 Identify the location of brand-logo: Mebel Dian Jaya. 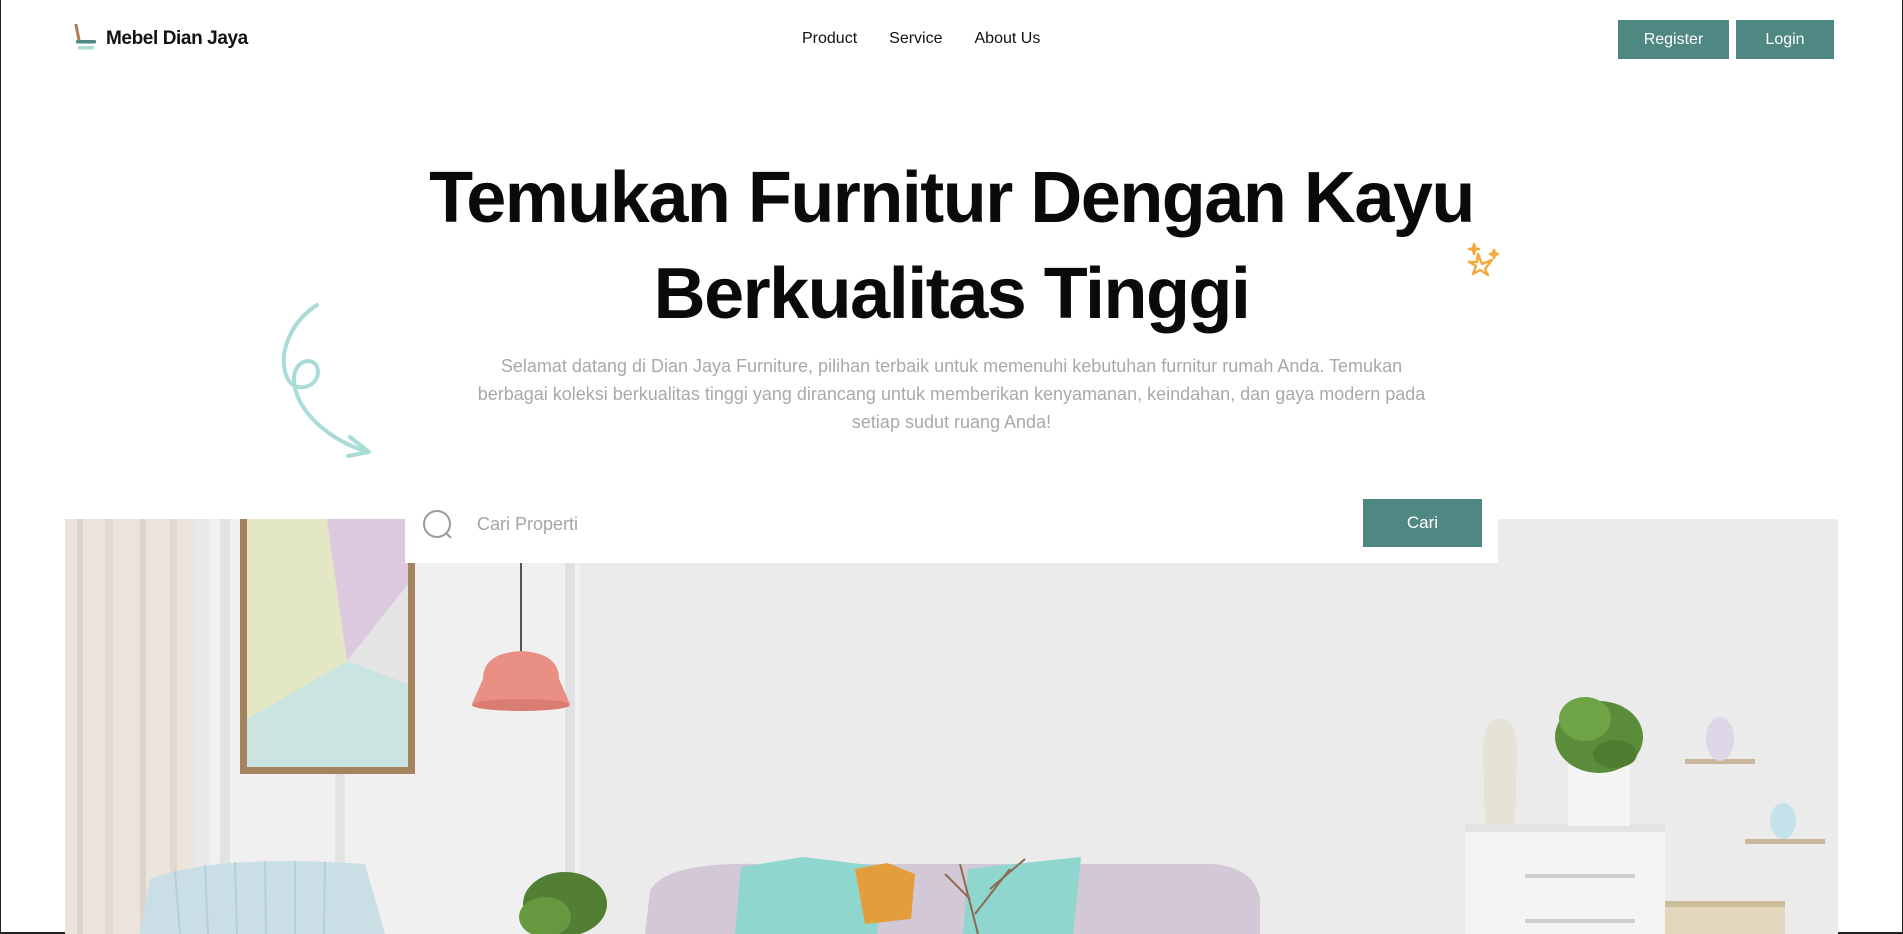
(160, 38).